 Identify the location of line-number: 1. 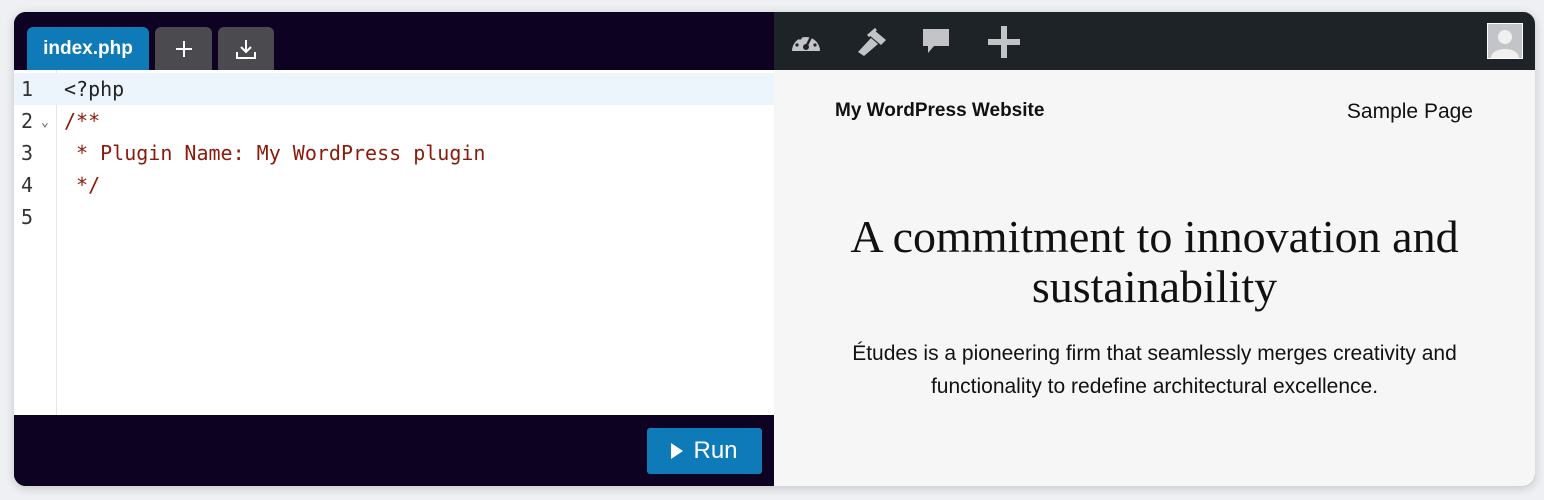
(27, 89).